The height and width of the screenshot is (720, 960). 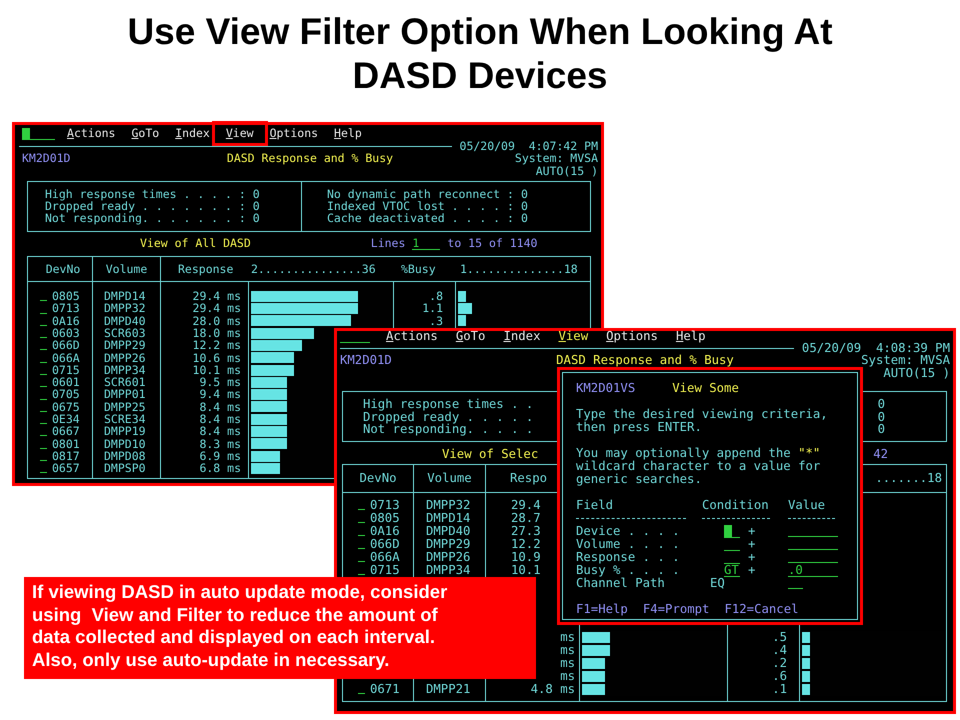 What do you see at coordinates (628, 570) in the screenshot?
I see `field-label: Busy % . . . .` at bounding box center [628, 570].